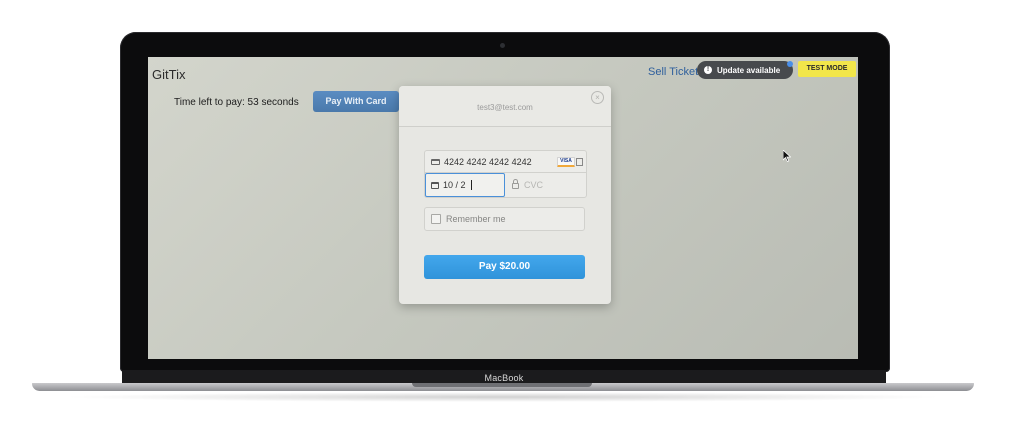 The width and height of the screenshot is (1024, 424). I want to click on camera-icon, so click(502, 45).